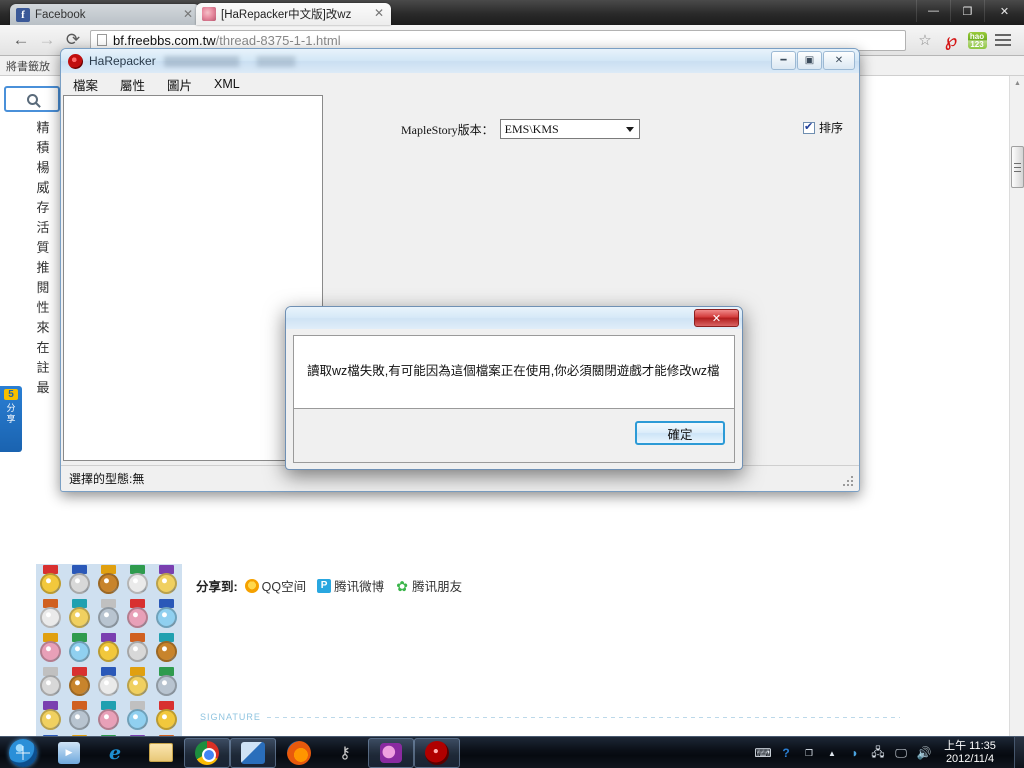  What do you see at coordinates (43, 268) in the screenshot?
I see `vertical-nav-item: 推` at bounding box center [43, 268].